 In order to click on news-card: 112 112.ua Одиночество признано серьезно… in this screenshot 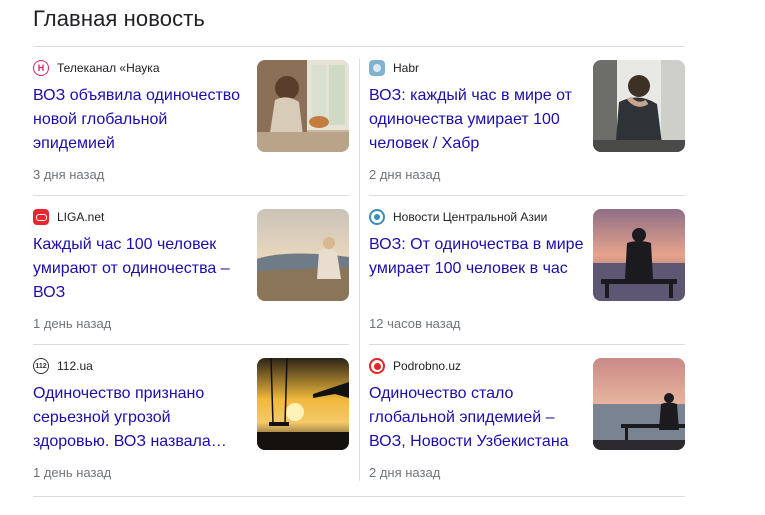, I will do `click(191, 419)`.